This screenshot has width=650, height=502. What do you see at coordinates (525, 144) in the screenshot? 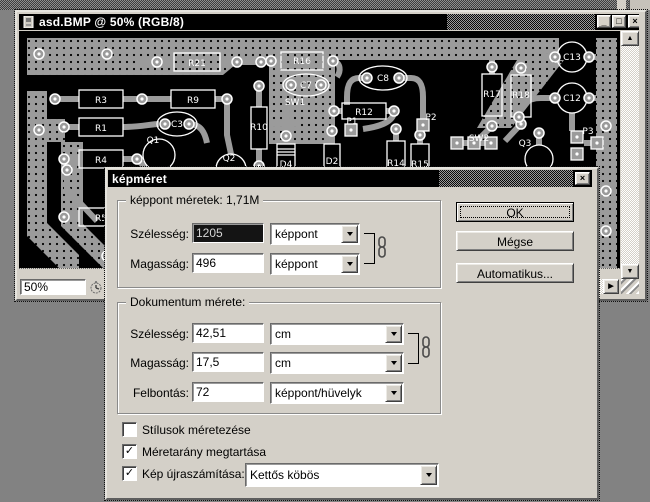
I see `pcb-label-Q3: Q3` at bounding box center [525, 144].